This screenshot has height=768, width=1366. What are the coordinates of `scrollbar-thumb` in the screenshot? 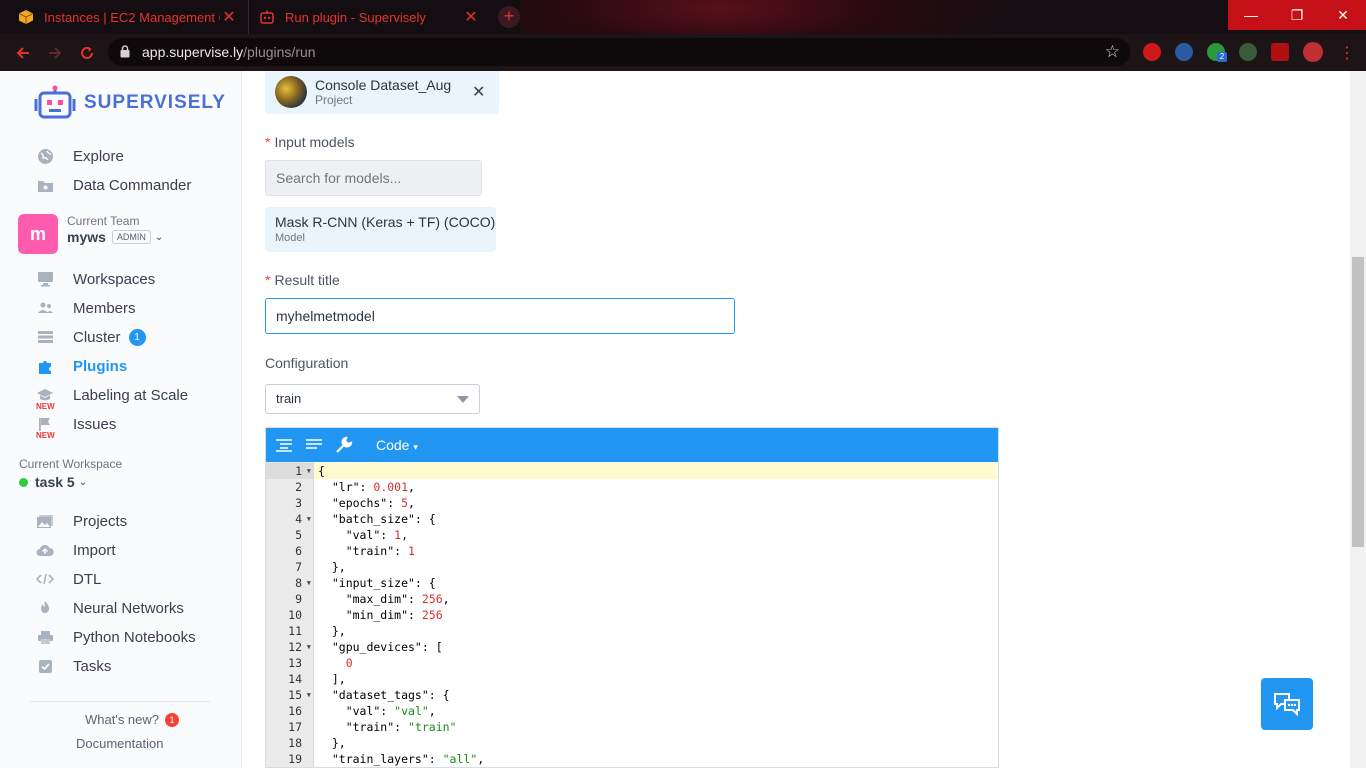 It's located at (1358, 402).